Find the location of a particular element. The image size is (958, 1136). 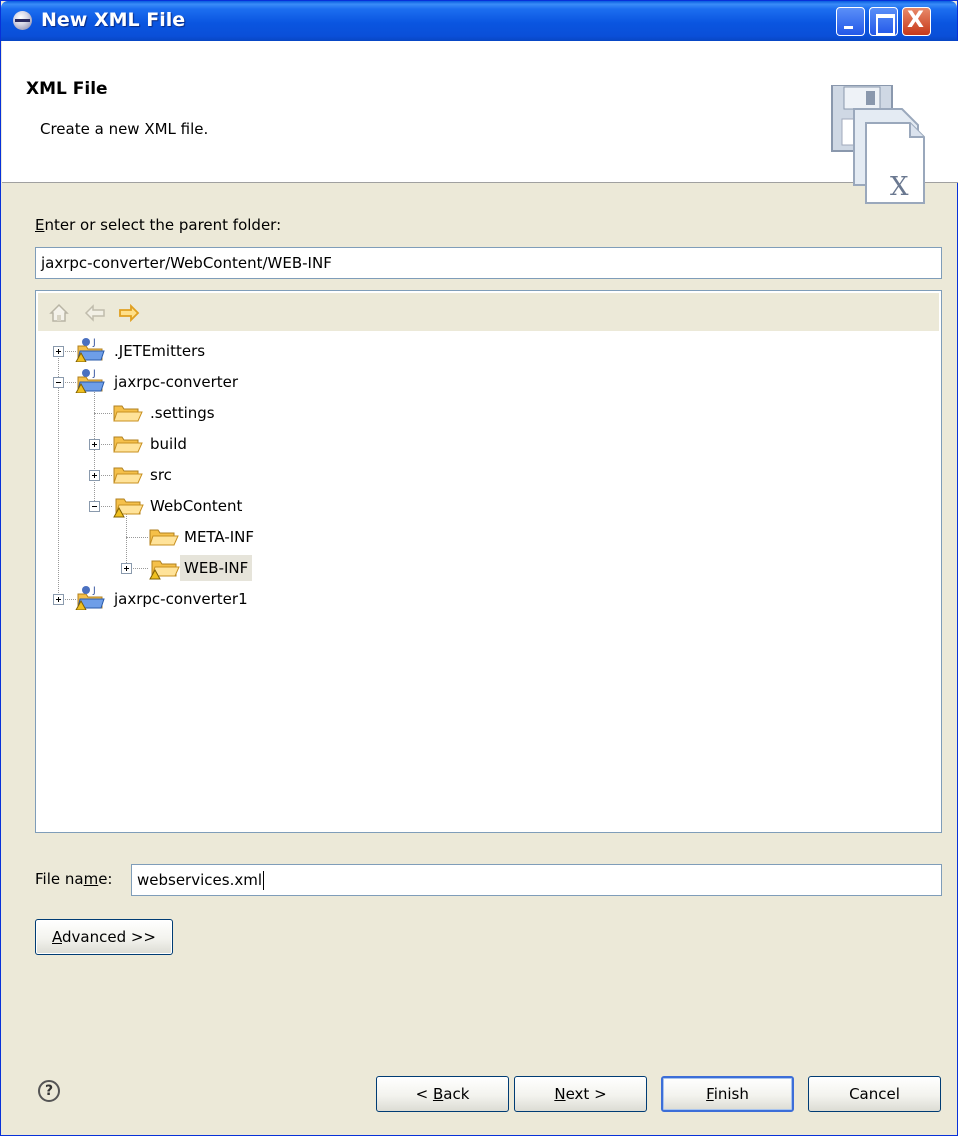

close-icon: X is located at coordinates (915, 20).